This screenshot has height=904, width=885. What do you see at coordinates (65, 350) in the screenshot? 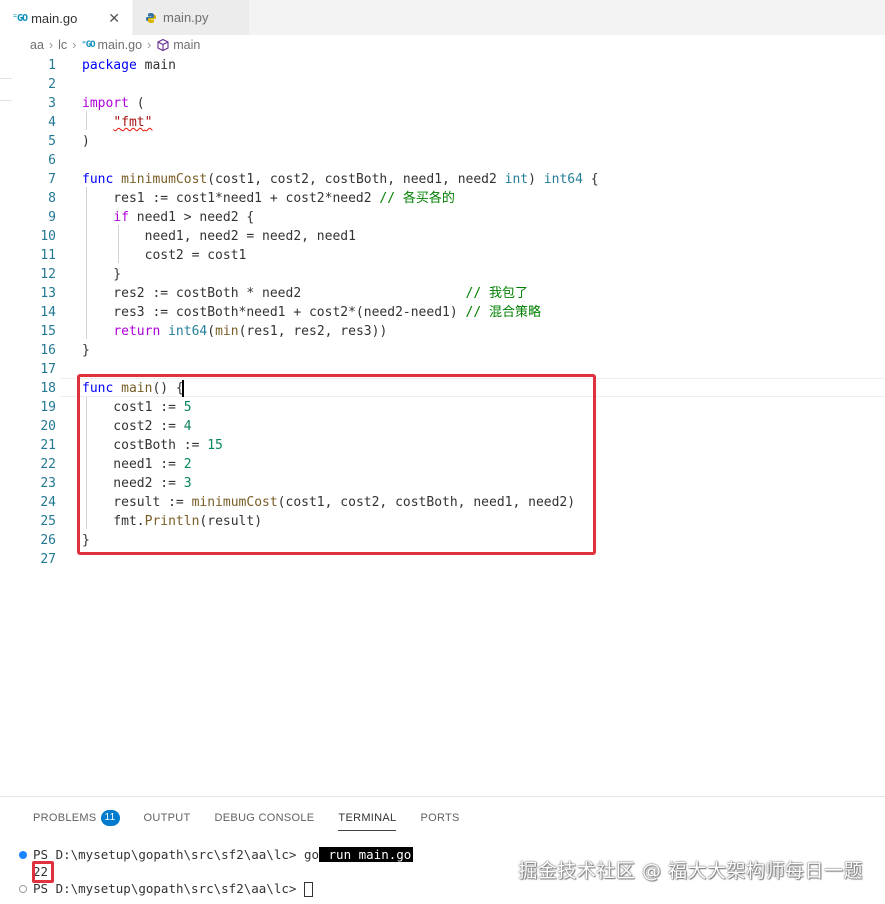
I see `code-line: 16}` at bounding box center [65, 350].